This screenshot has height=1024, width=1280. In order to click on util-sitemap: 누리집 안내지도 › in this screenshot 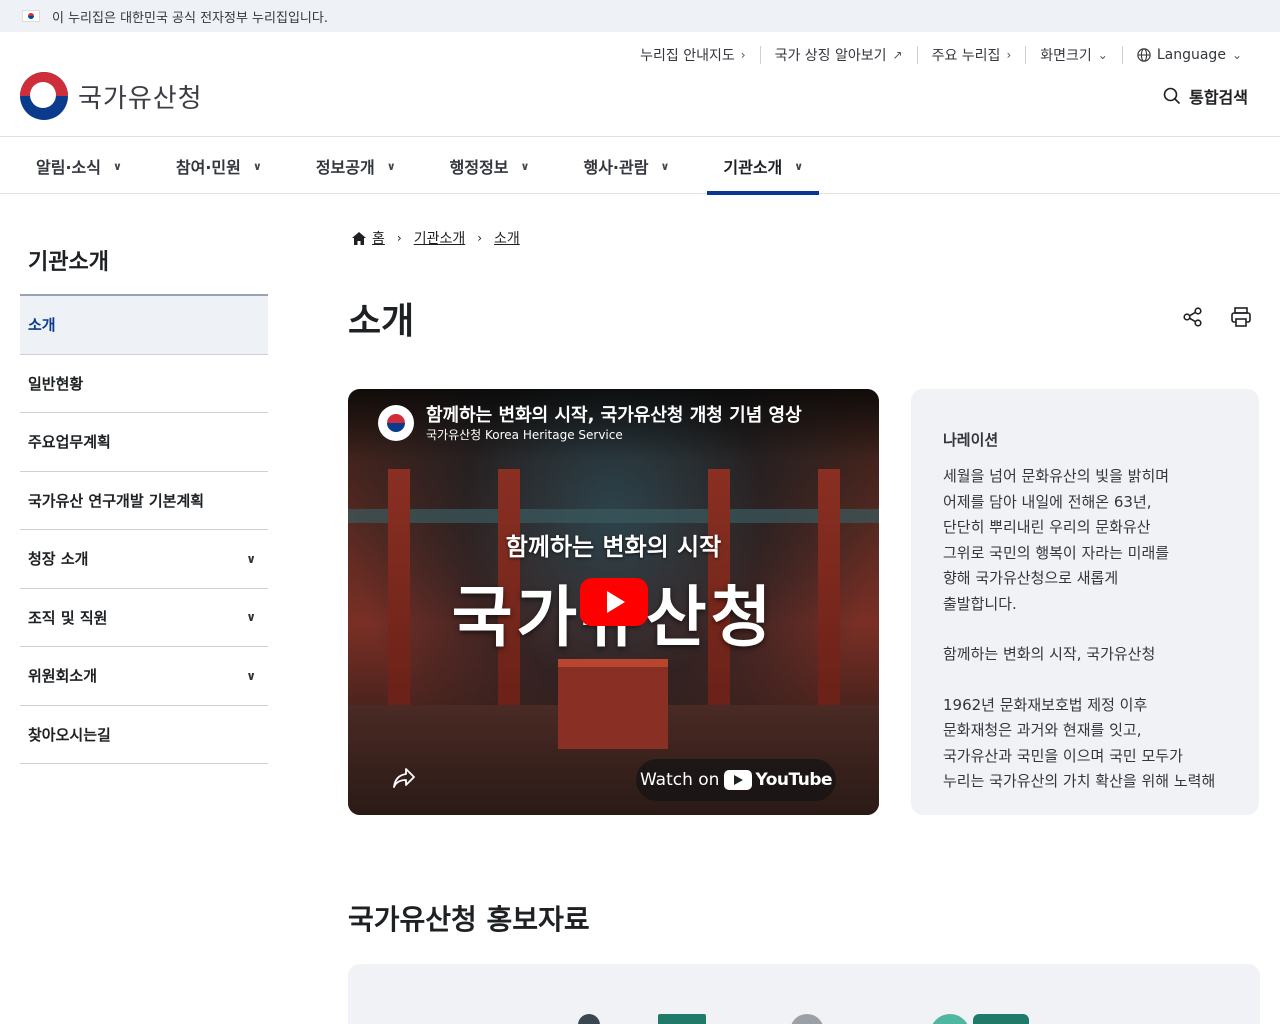, I will do `click(692, 55)`.